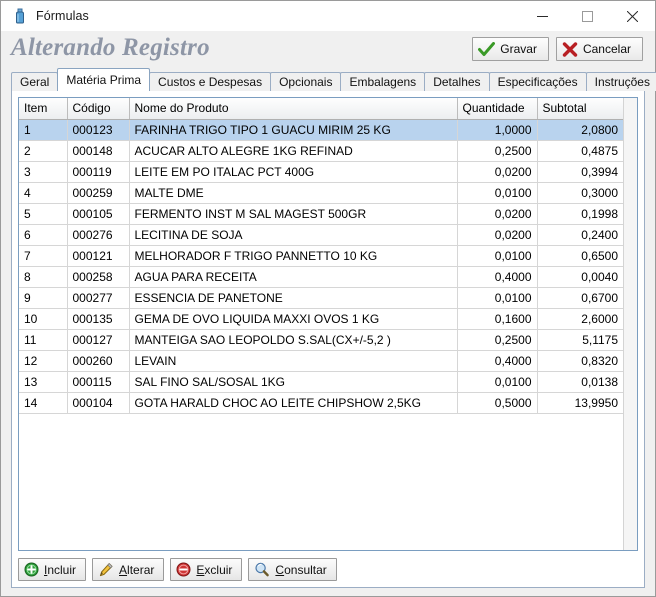 The height and width of the screenshot is (597, 656). What do you see at coordinates (43, 235) in the screenshot?
I see `cell-item: 6` at bounding box center [43, 235].